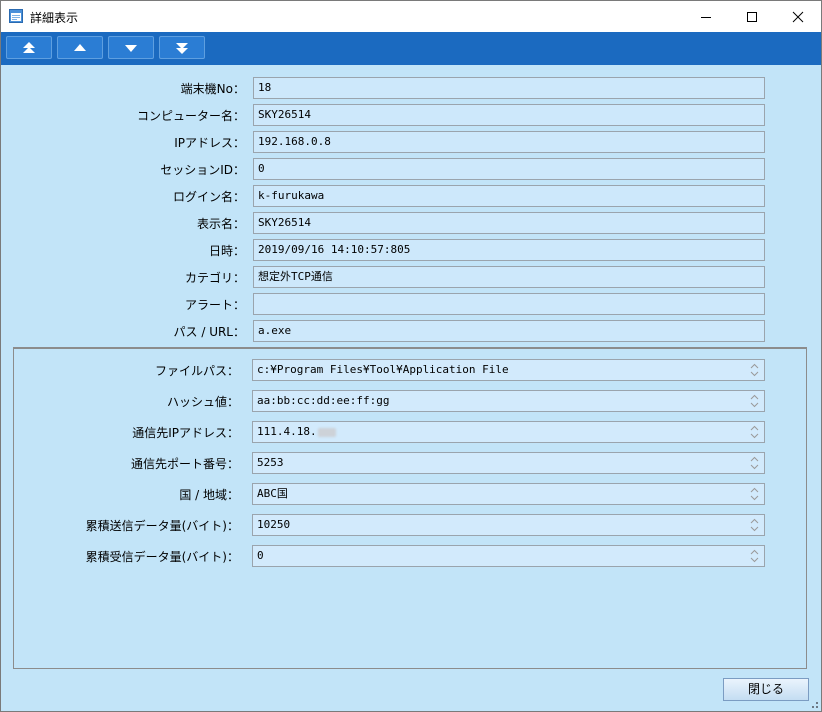 This screenshot has width=822, height=712. I want to click on file-path-field: c:¥Program Files¥Tool¥Application File, so click(508, 370).